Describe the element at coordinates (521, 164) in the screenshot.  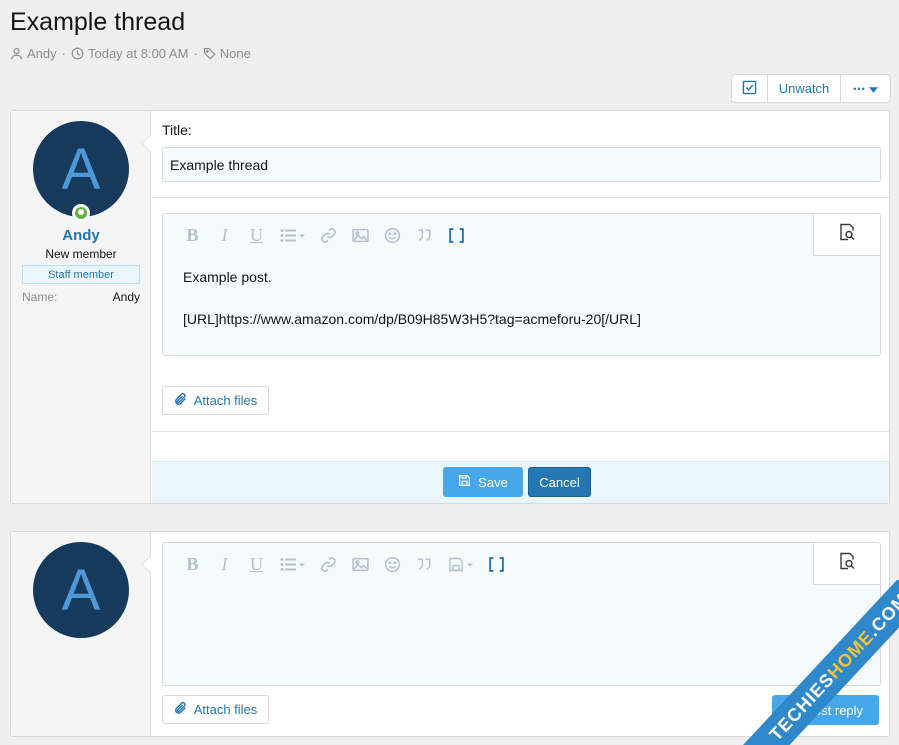
I see `title-input` at that location.